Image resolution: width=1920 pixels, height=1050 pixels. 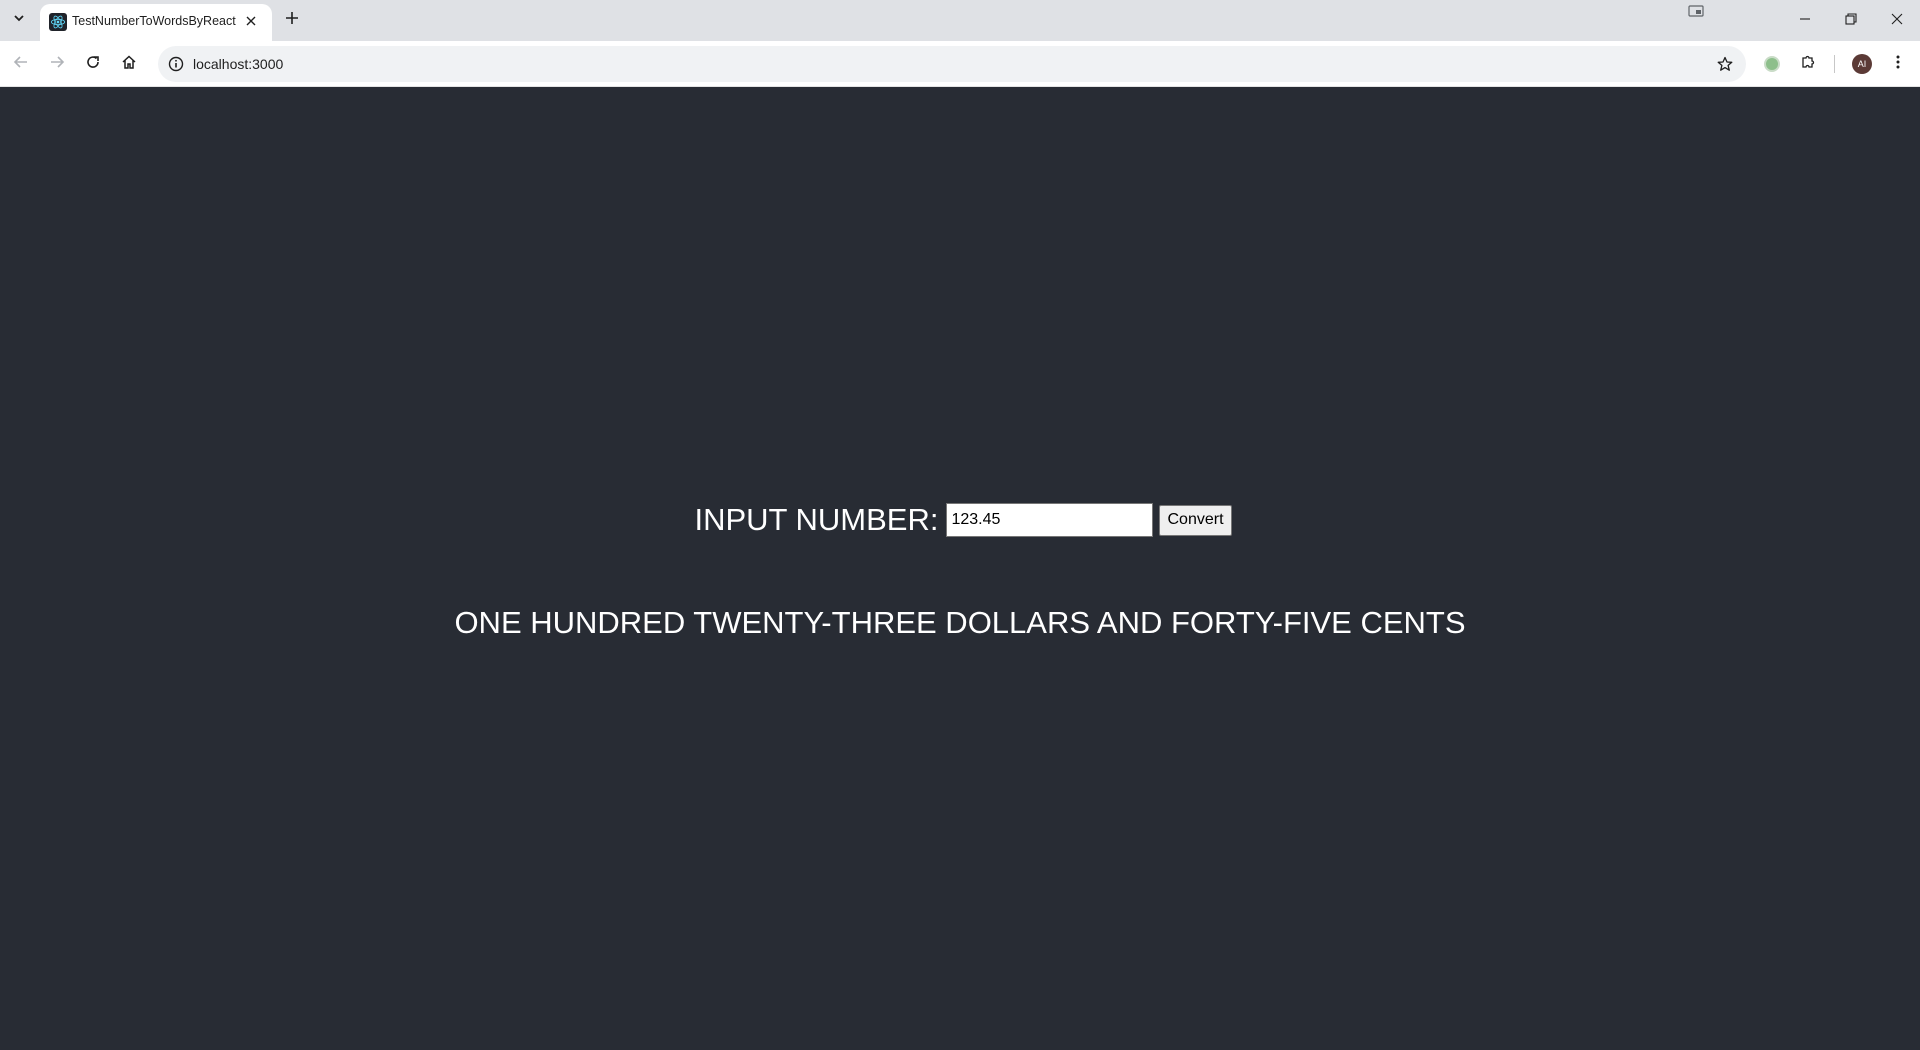 I want to click on url-text: localhost:3000, so click(x=238, y=64).